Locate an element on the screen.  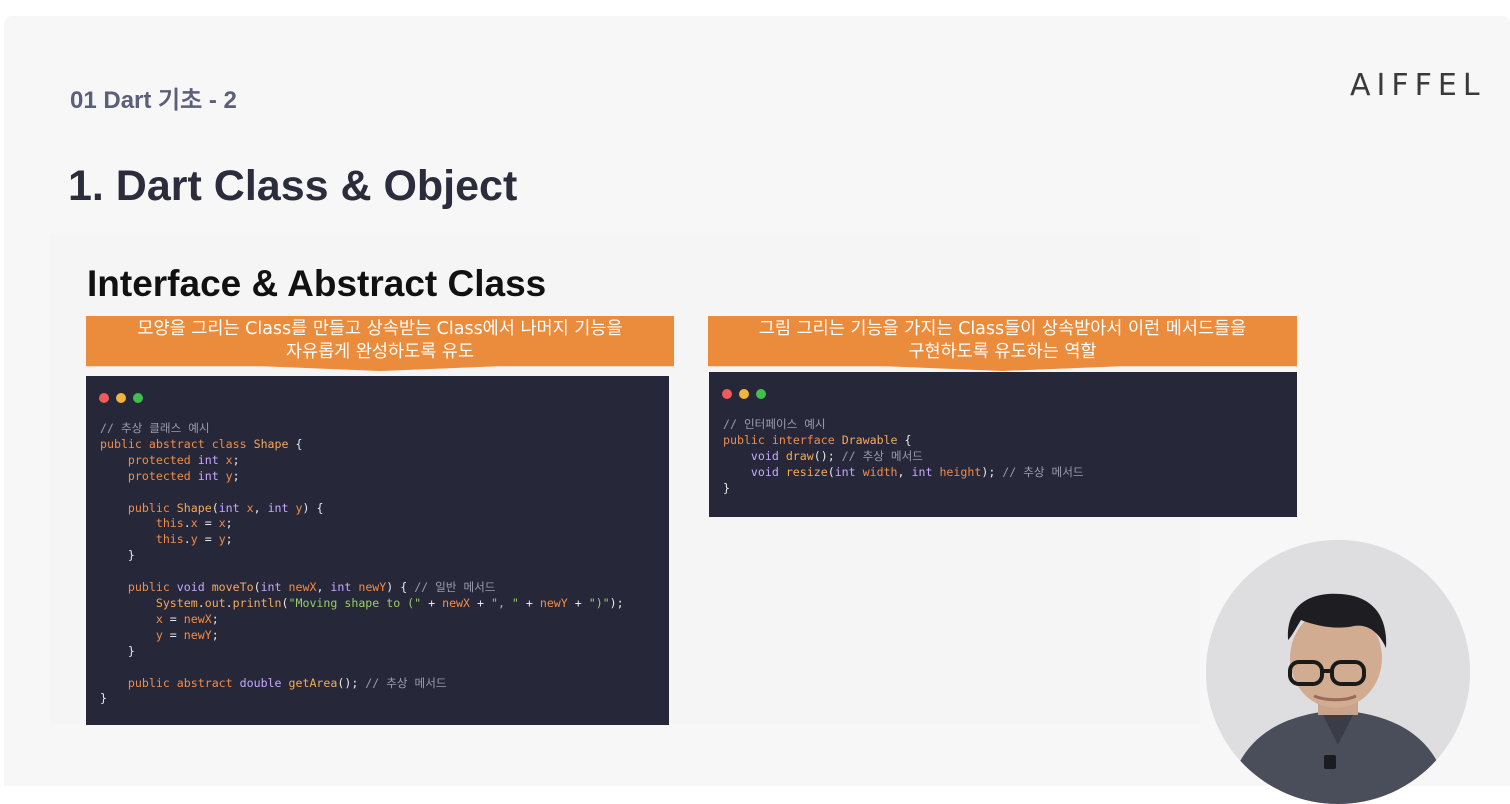
code-line: protected int x; is located at coordinates (170, 460).